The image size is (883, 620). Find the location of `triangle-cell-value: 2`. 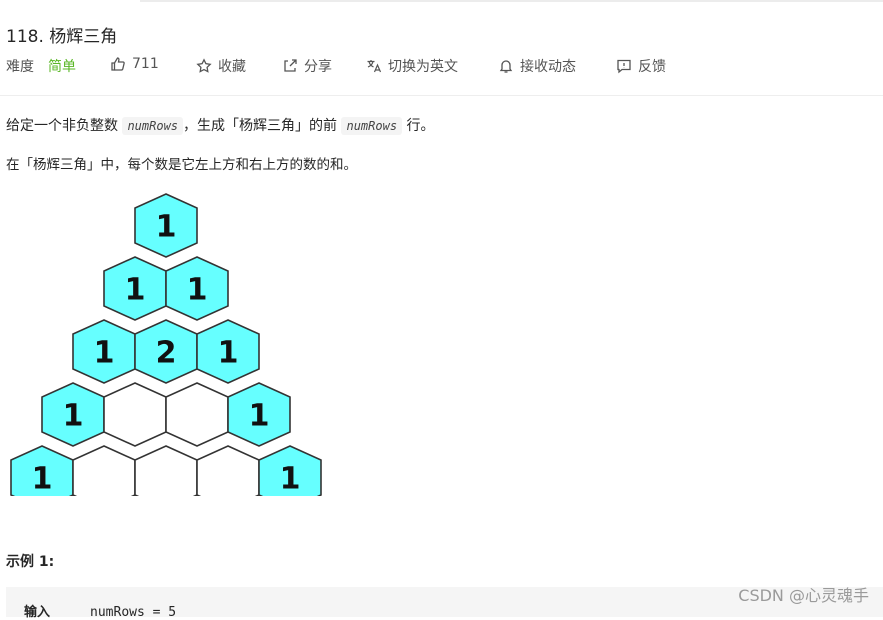

triangle-cell-value: 2 is located at coordinates (166, 353).